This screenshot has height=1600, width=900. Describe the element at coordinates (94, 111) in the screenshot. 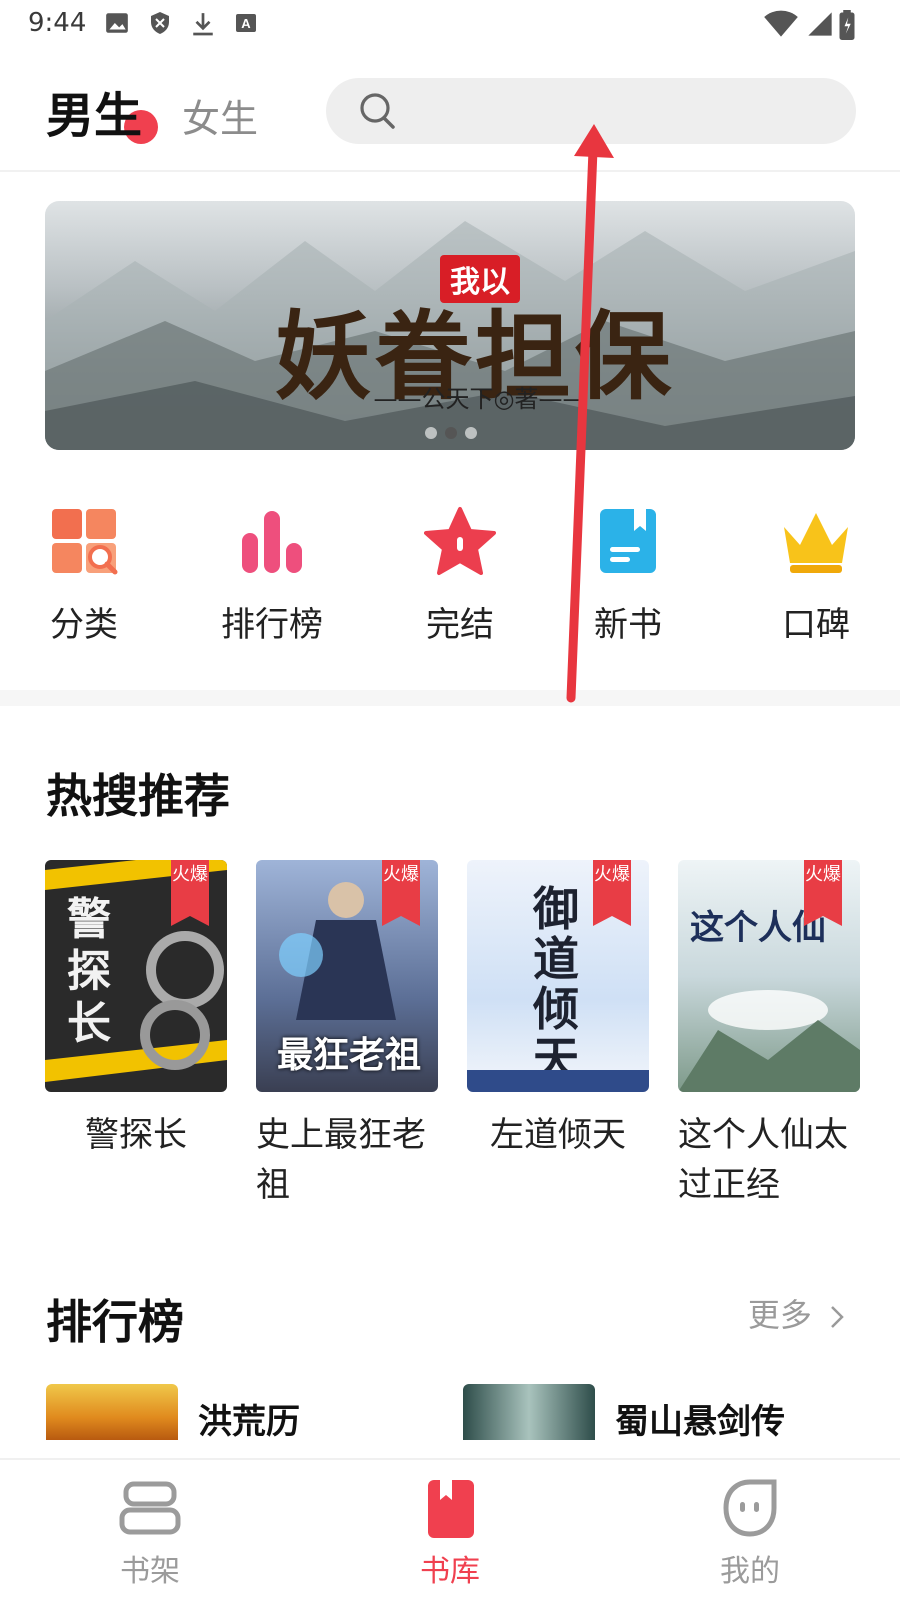

I see `tab-male: 男生` at that location.